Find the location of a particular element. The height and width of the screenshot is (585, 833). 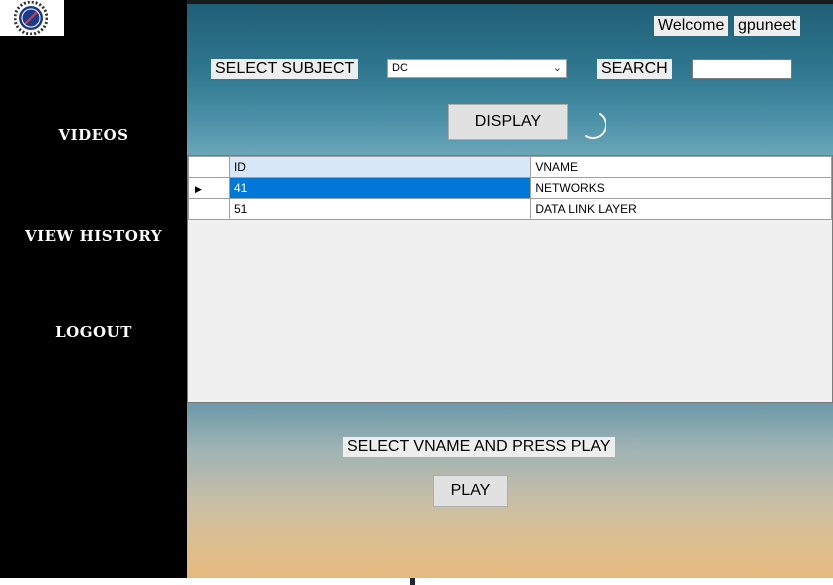

column-header-id: ID is located at coordinates (380, 167).